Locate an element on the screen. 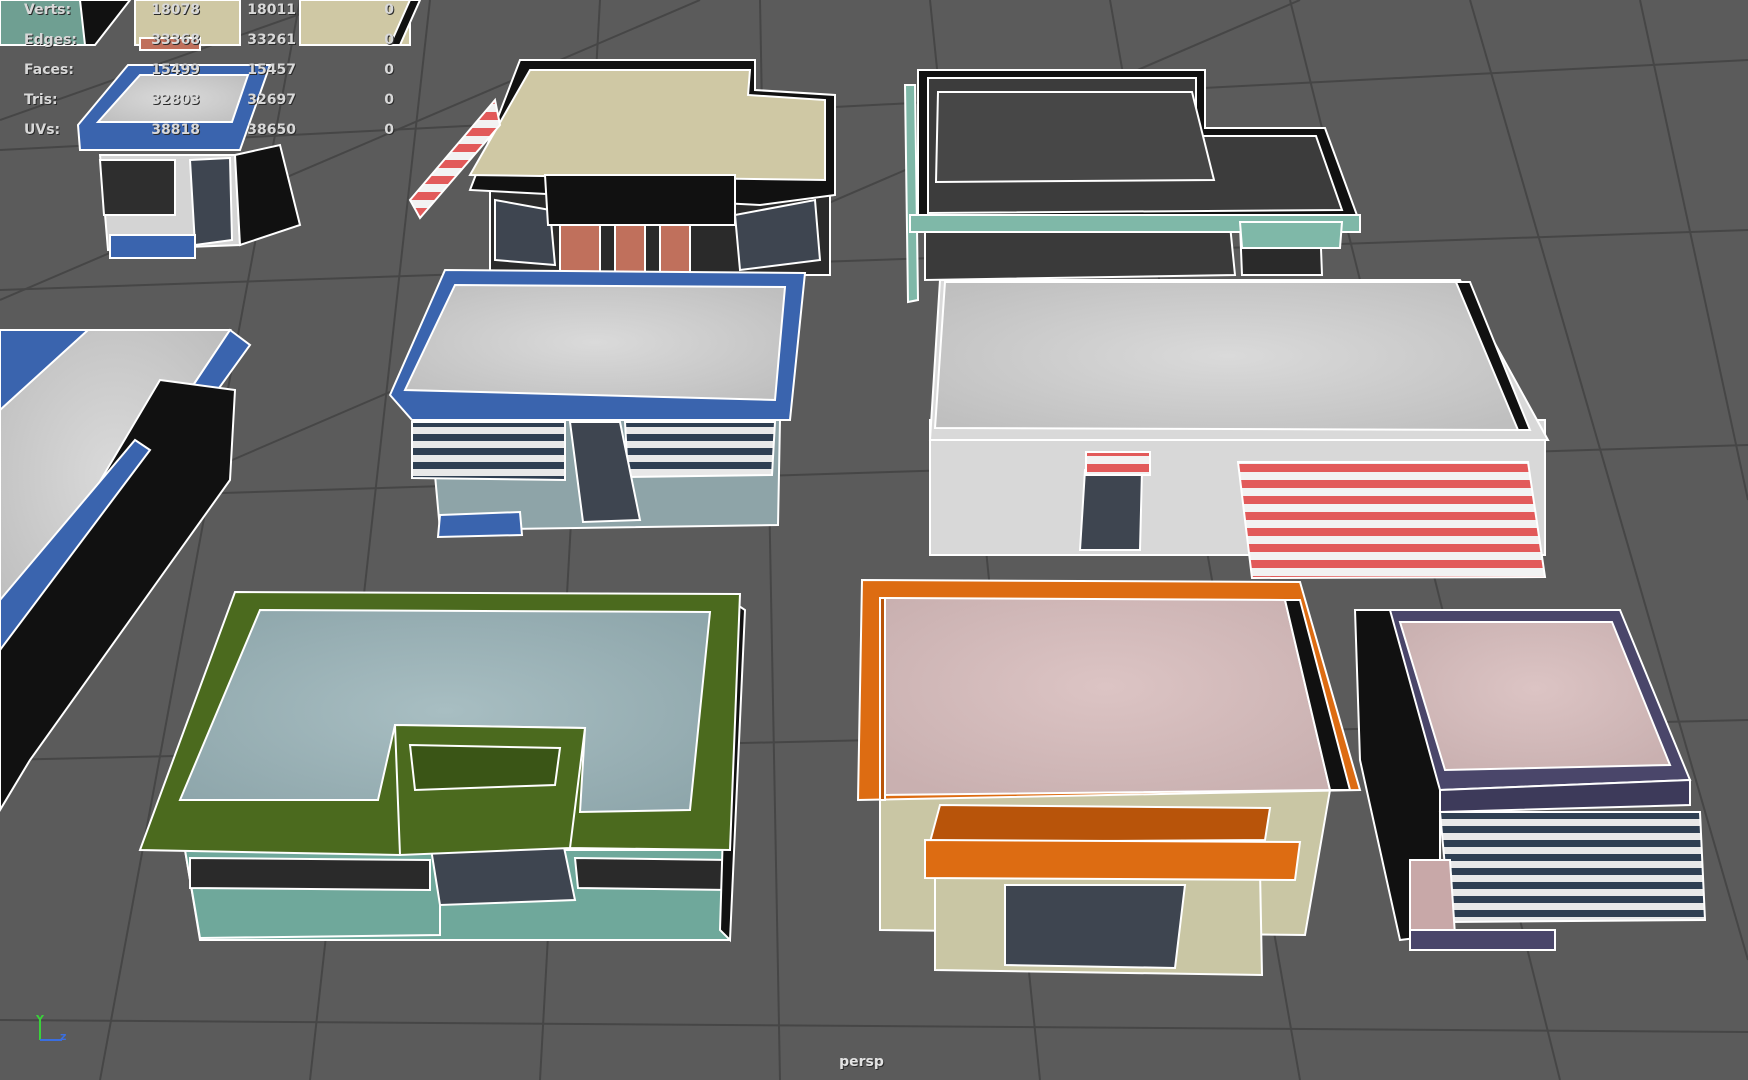 The height and width of the screenshot is (1080, 1748). hud-label: UVs: is located at coordinates (42, 130).